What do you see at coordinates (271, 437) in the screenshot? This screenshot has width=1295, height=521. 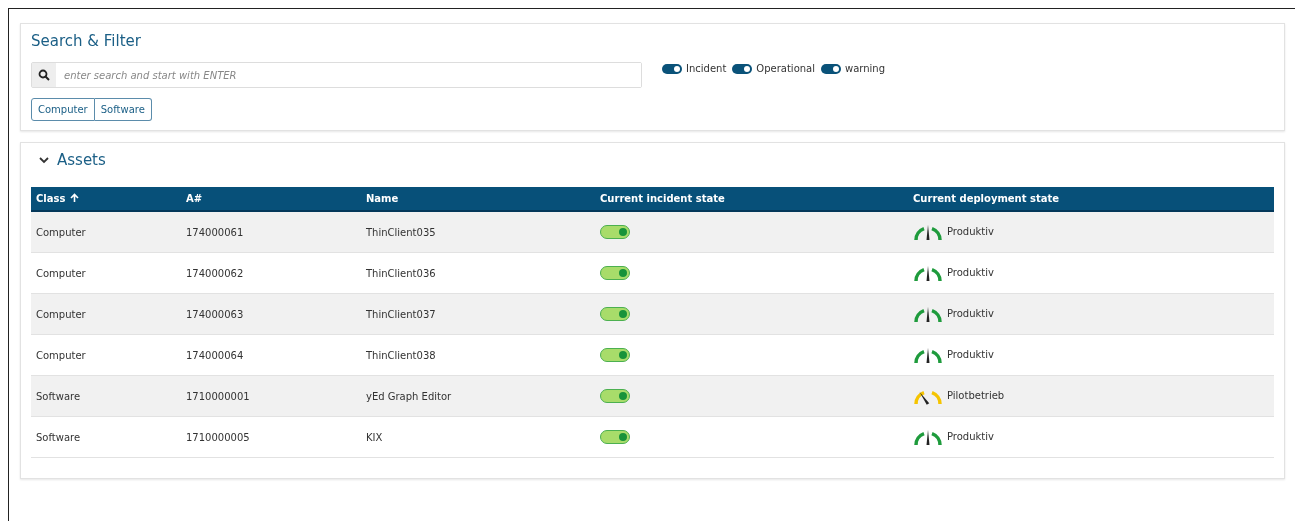 I see `table-cell: 1710000005` at bounding box center [271, 437].